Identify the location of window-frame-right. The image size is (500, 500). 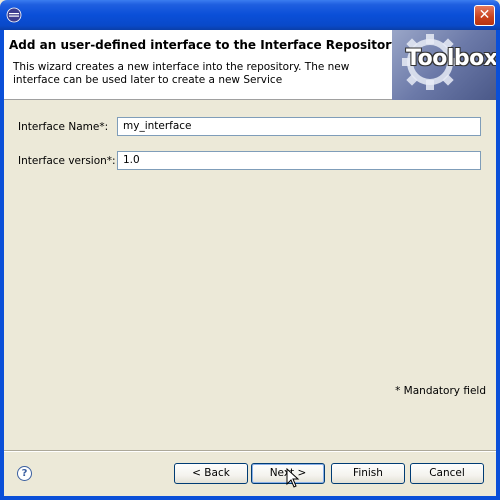
(498, 265).